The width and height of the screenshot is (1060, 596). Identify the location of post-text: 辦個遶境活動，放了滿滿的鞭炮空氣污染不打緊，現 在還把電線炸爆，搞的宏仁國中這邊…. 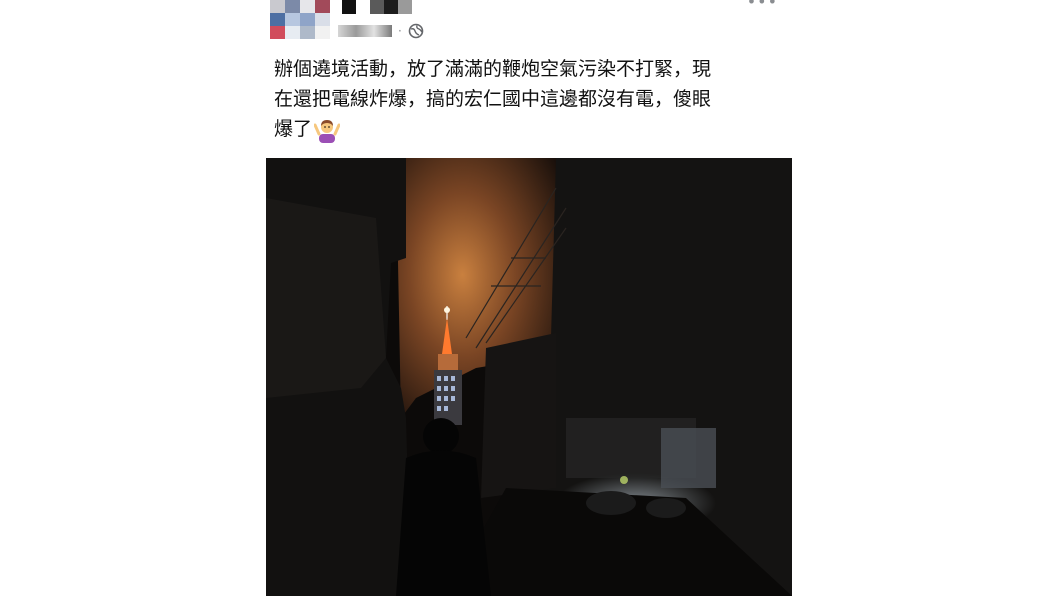
(524, 99).